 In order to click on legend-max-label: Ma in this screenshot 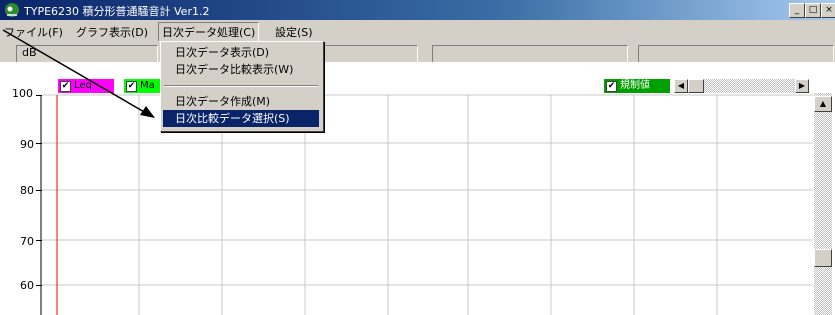, I will do `click(147, 85)`.